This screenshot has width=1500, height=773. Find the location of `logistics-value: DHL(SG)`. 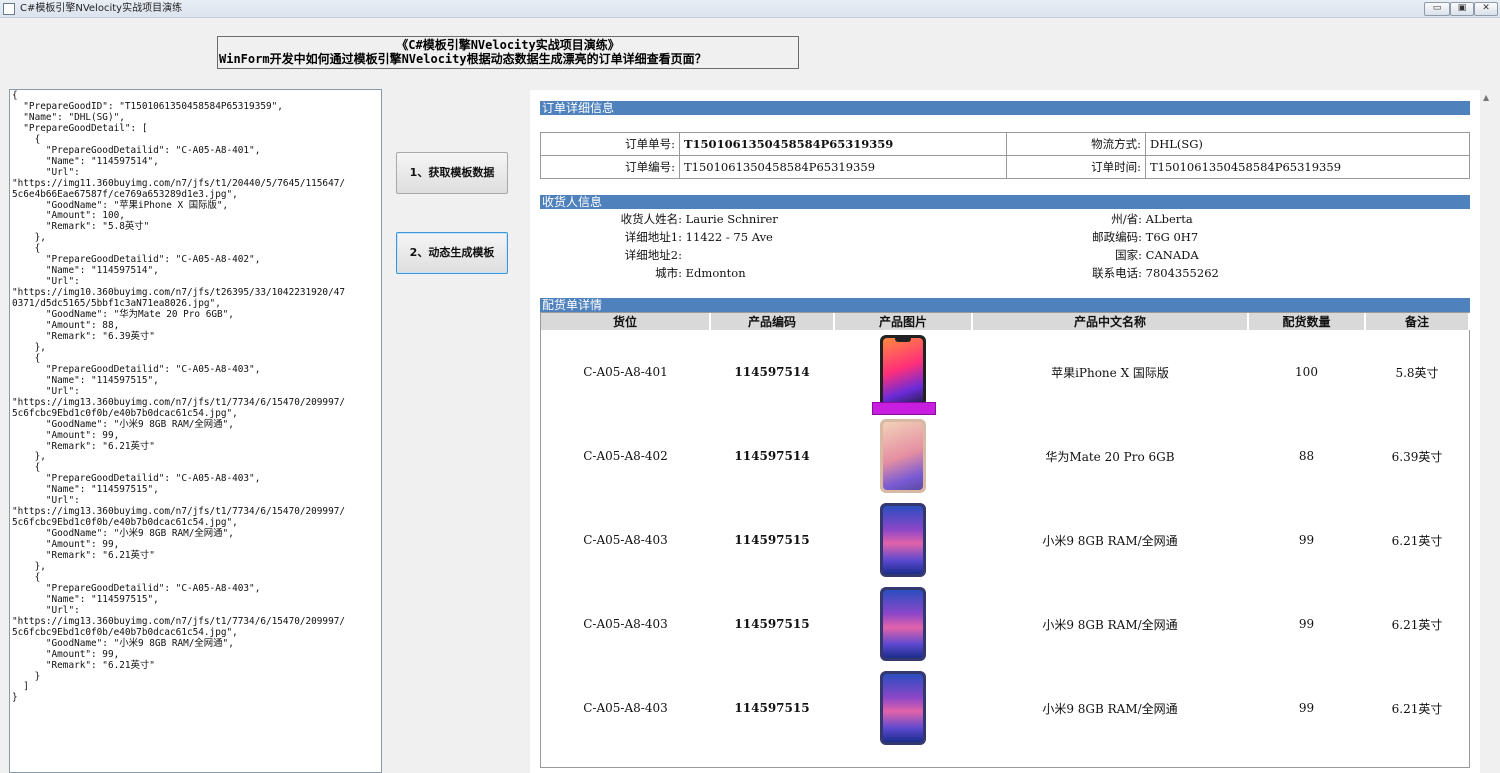

logistics-value: DHL(SG) is located at coordinates (1307, 144).